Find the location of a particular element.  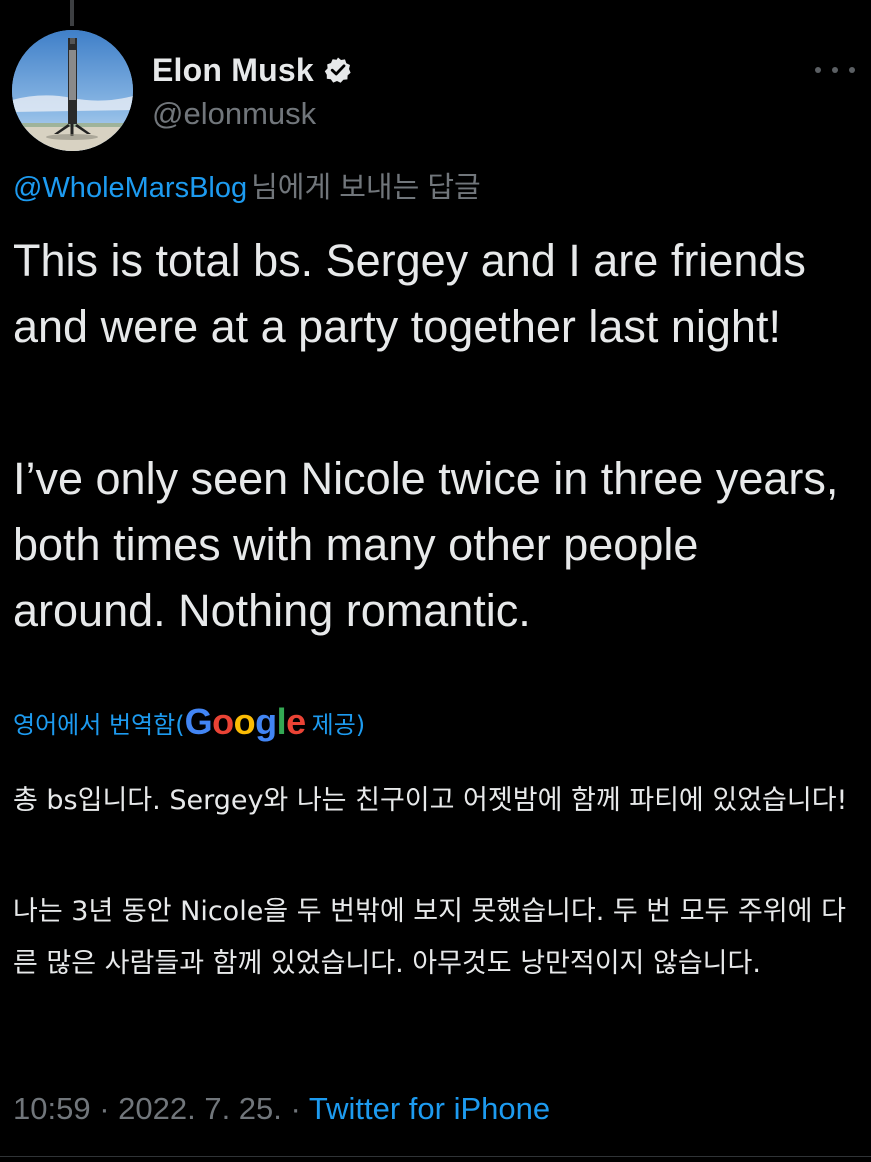

tweet-time: 10:59 is located at coordinates (52, 1108).